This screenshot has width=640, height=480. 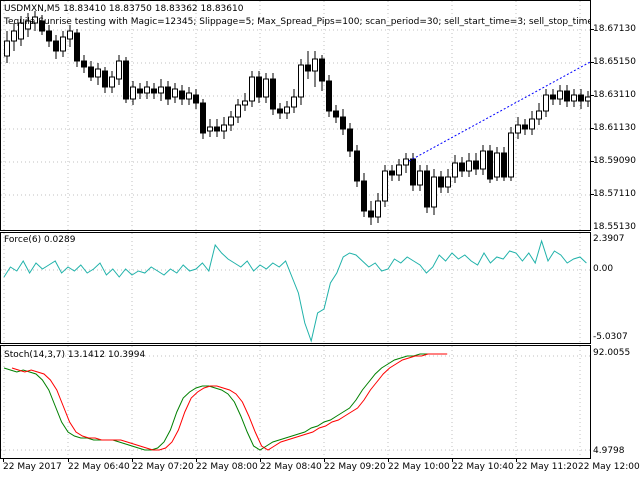 I want to click on time-label: 22 May 09:20, so click(x=355, y=467).